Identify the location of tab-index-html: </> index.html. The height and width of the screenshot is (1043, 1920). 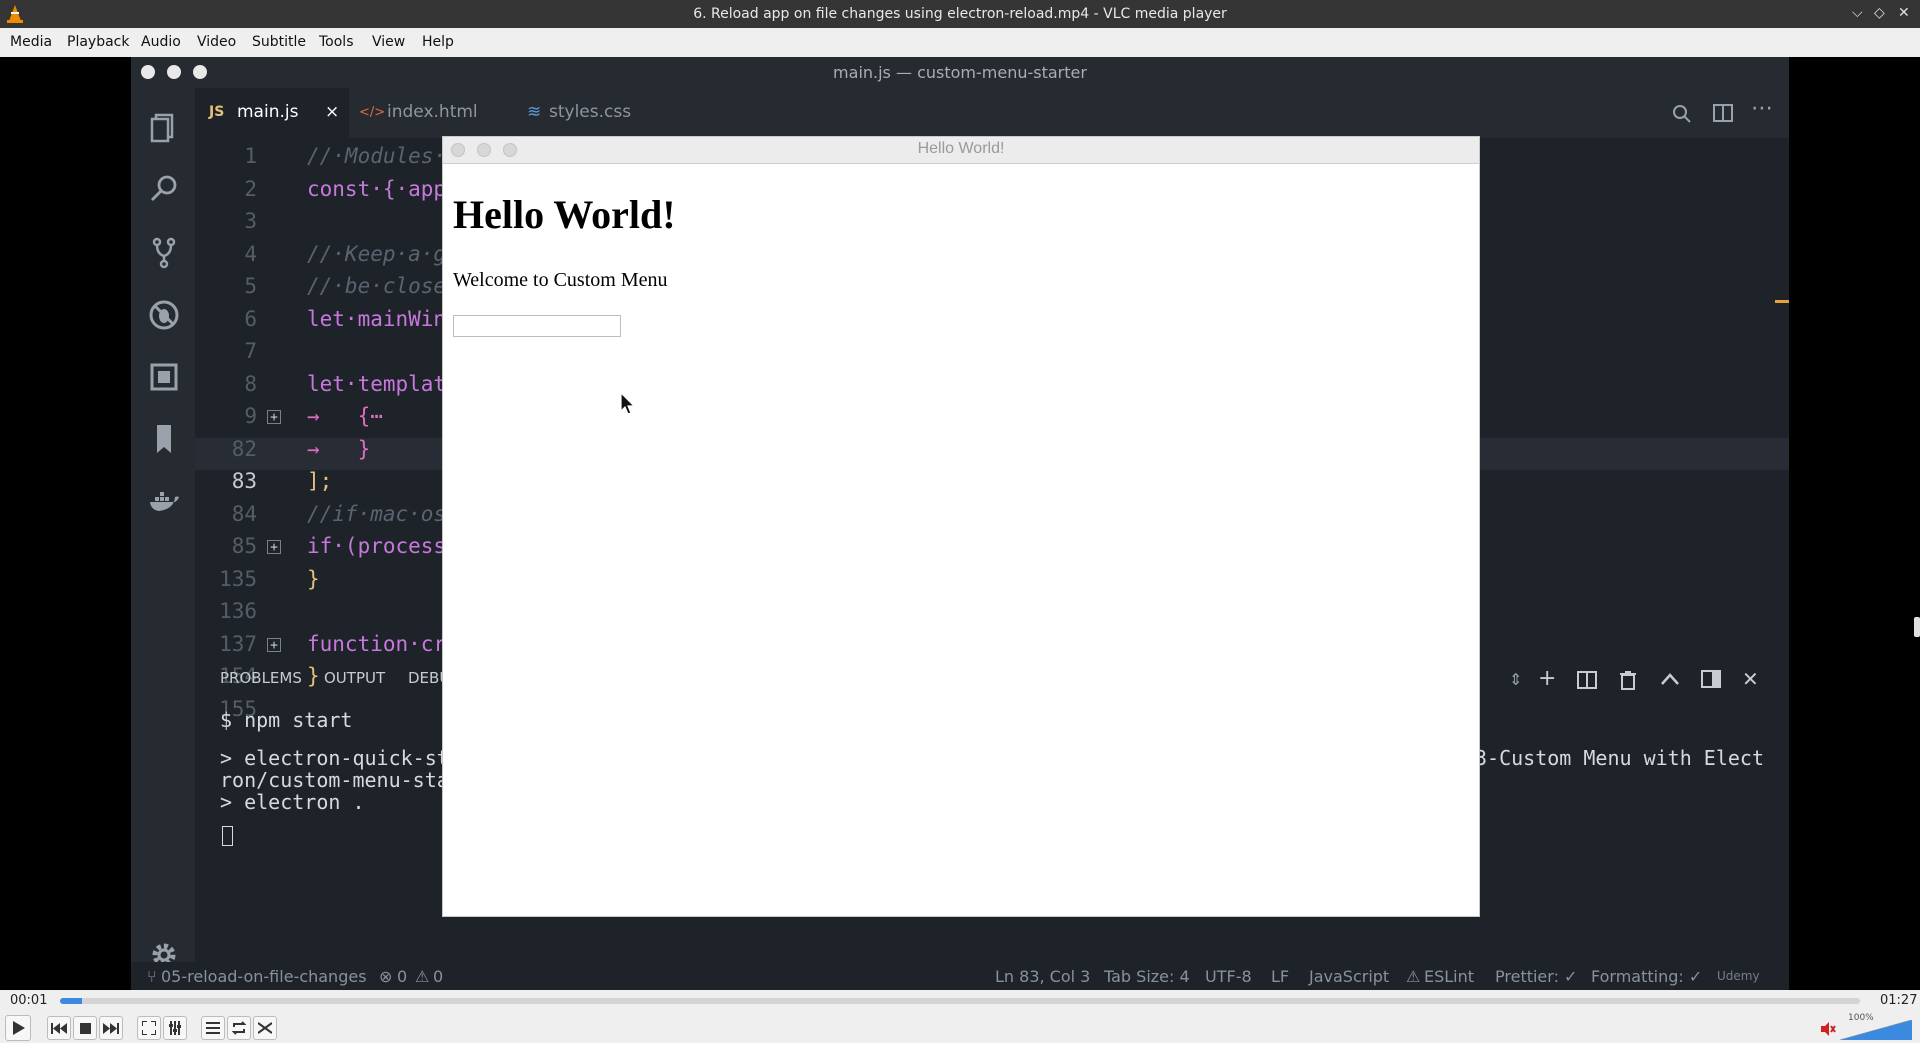
(434, 113).